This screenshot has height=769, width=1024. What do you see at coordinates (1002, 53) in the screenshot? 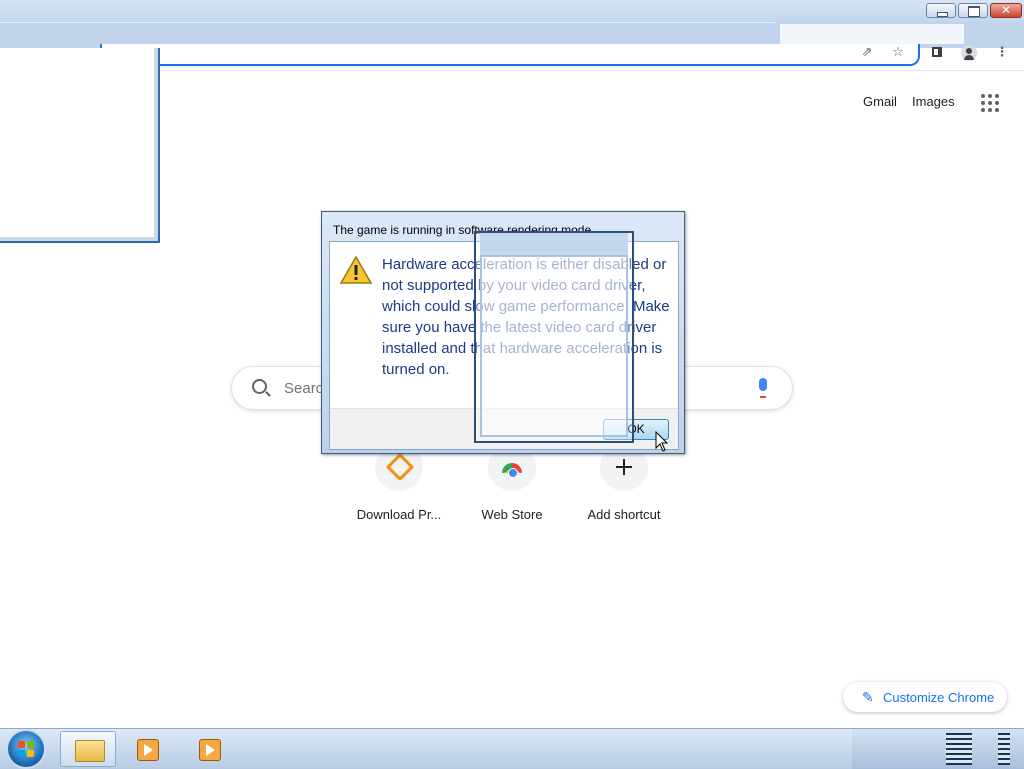
I see `menu-kebab-icon: ⋮` at bounding box center [1002, 53].